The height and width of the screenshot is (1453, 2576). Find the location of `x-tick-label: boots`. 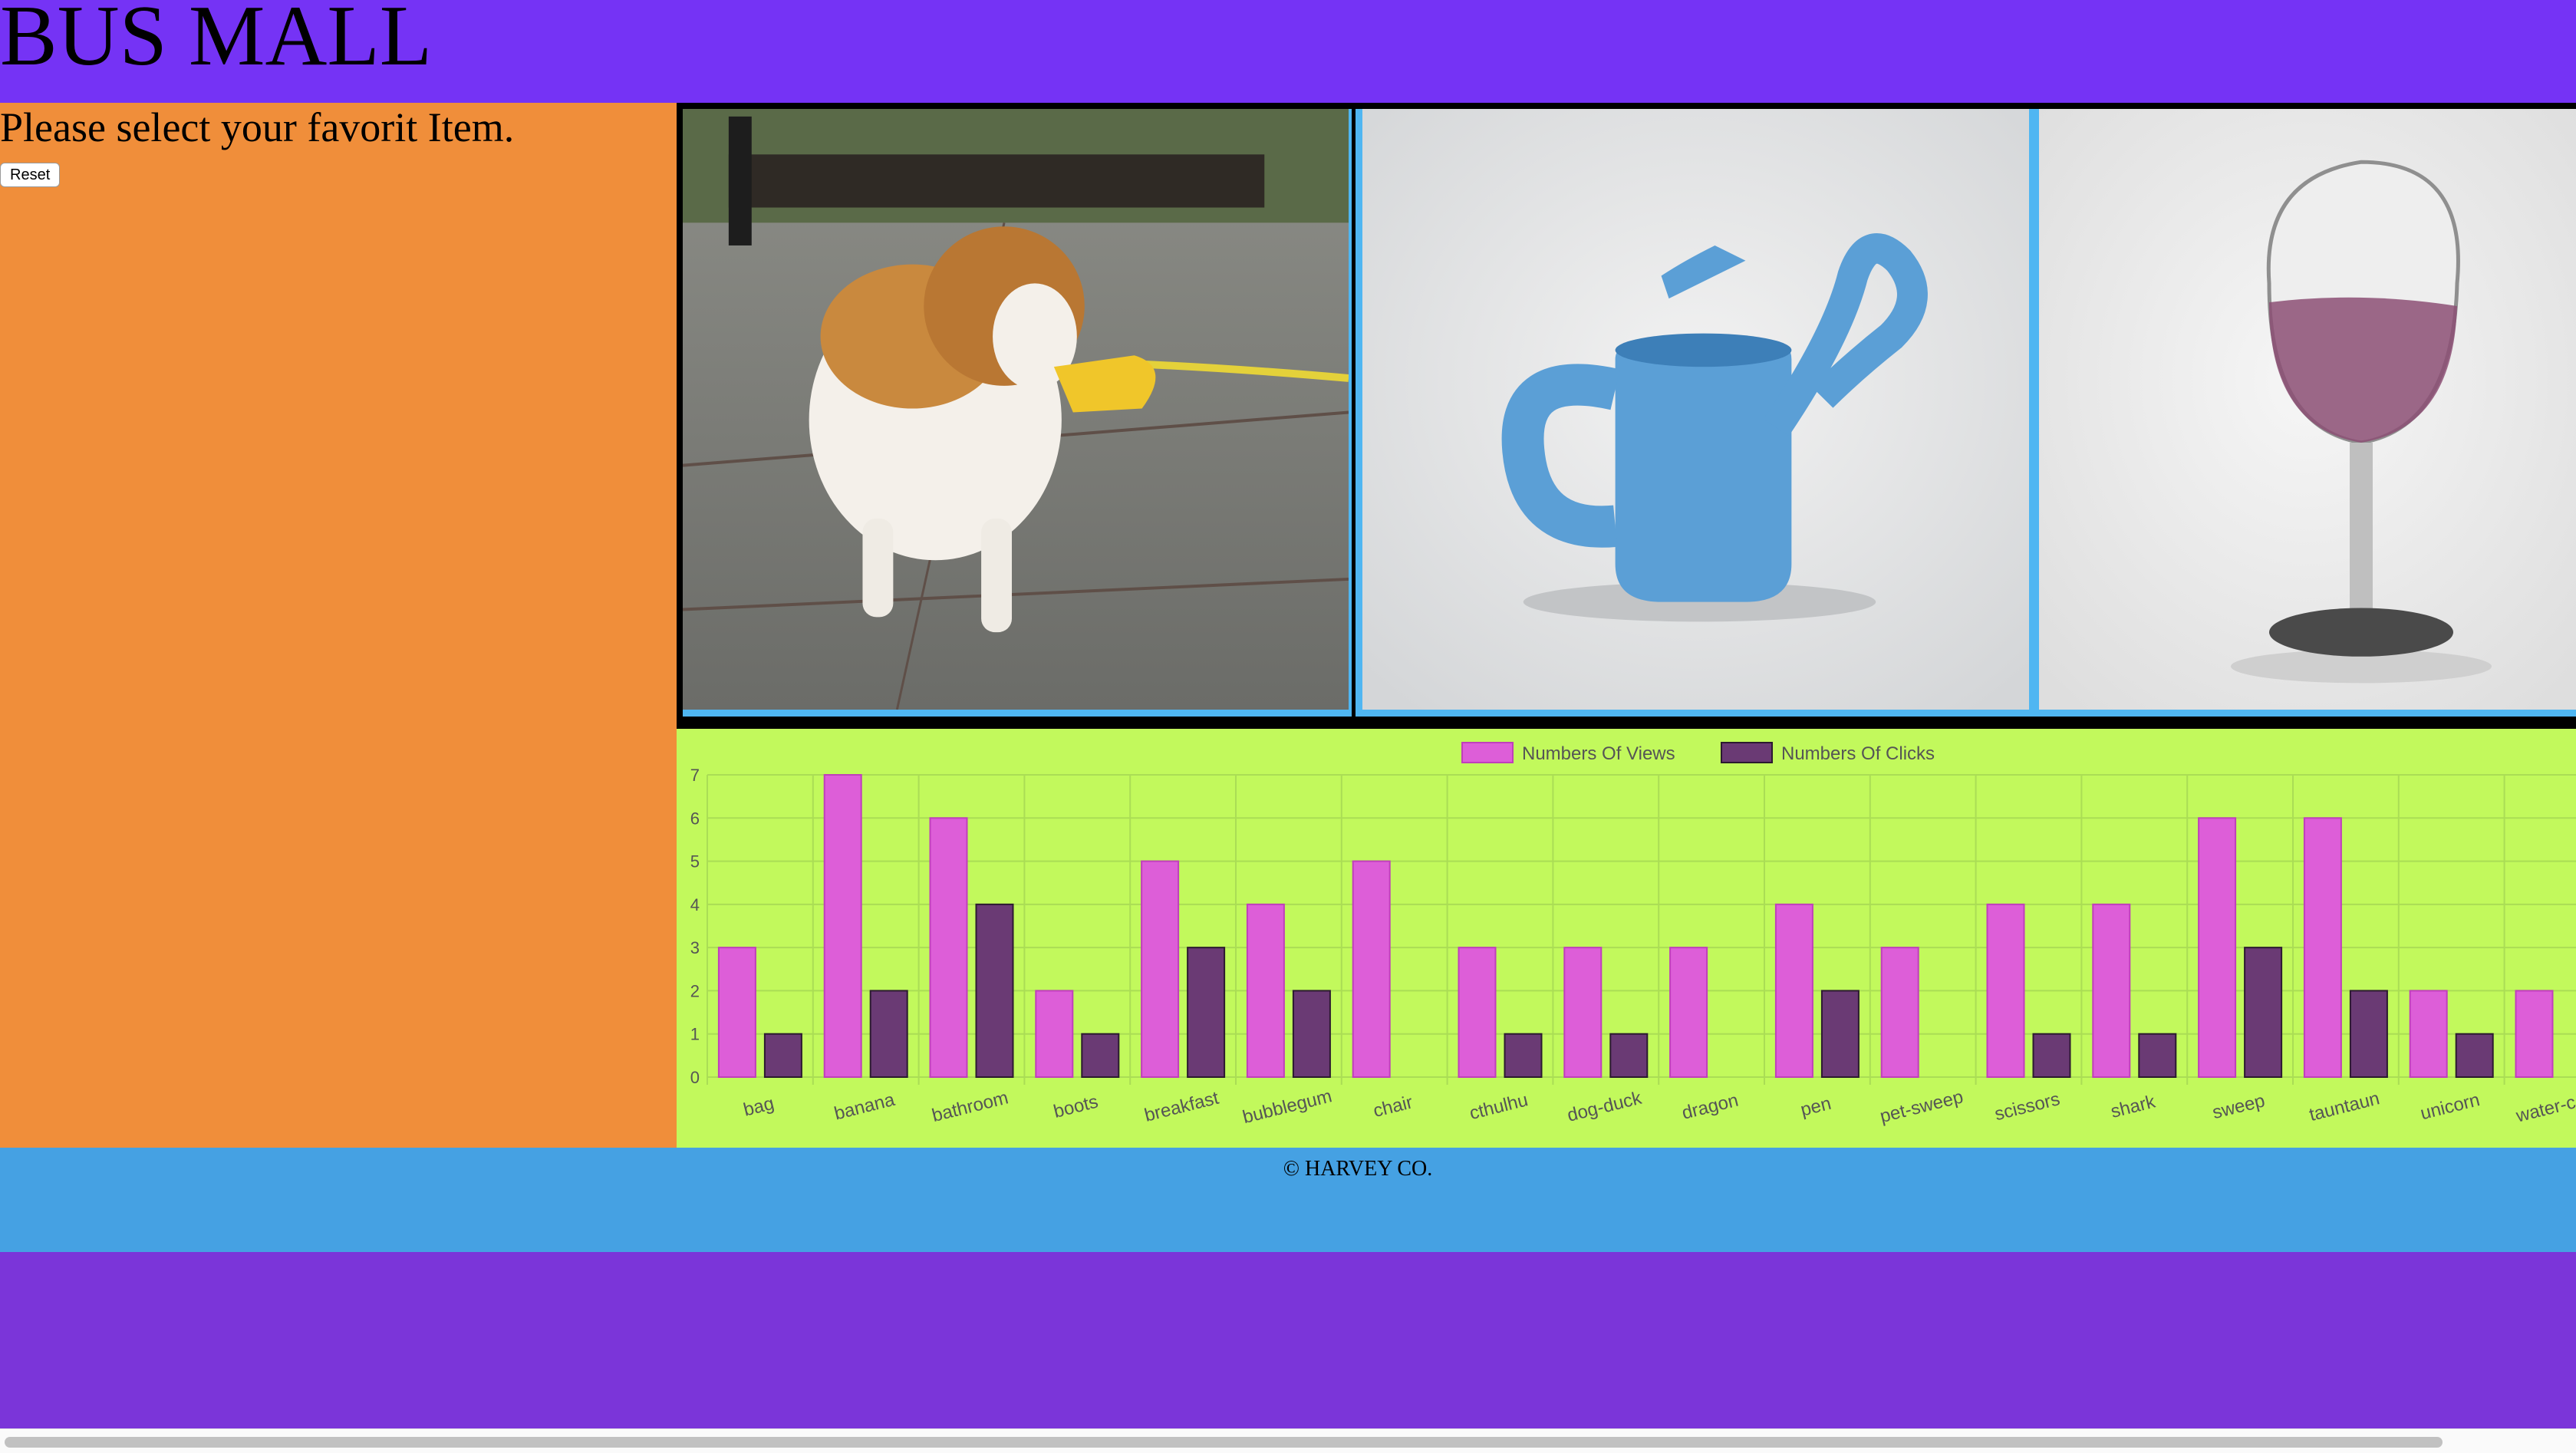

x-tick-label: boots is located at coordinates (1076, 1107).